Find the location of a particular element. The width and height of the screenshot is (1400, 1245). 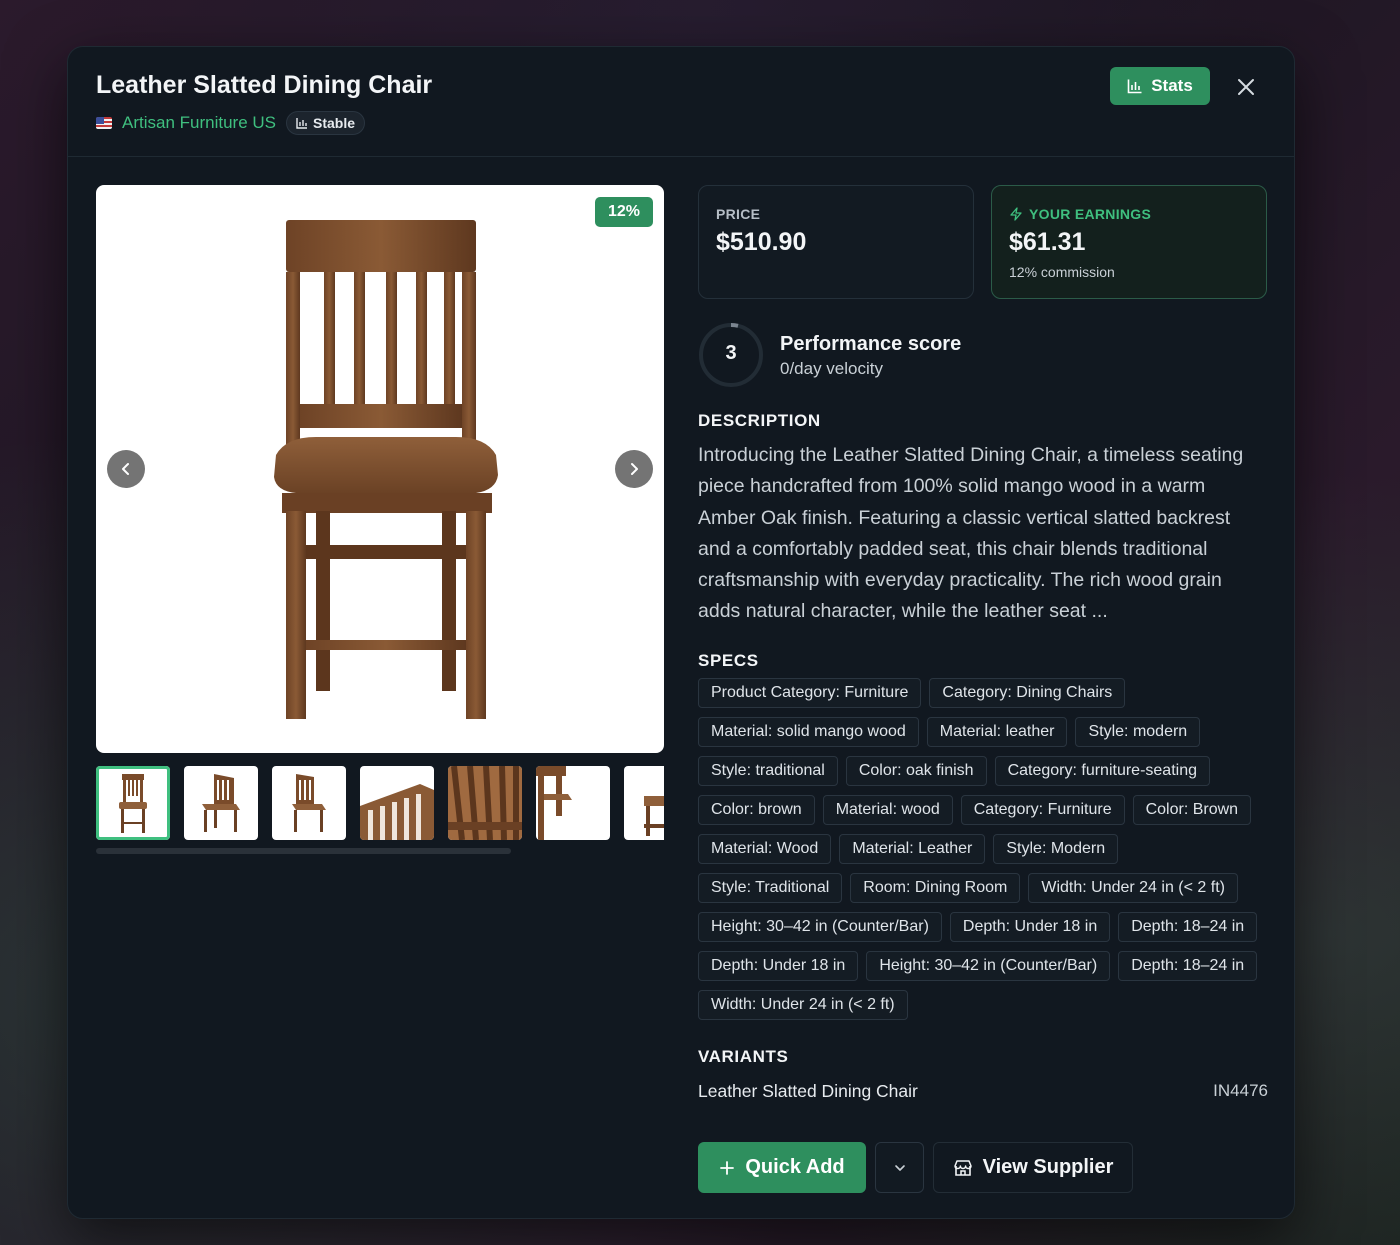

product-image is located at coordinates (386, 469).